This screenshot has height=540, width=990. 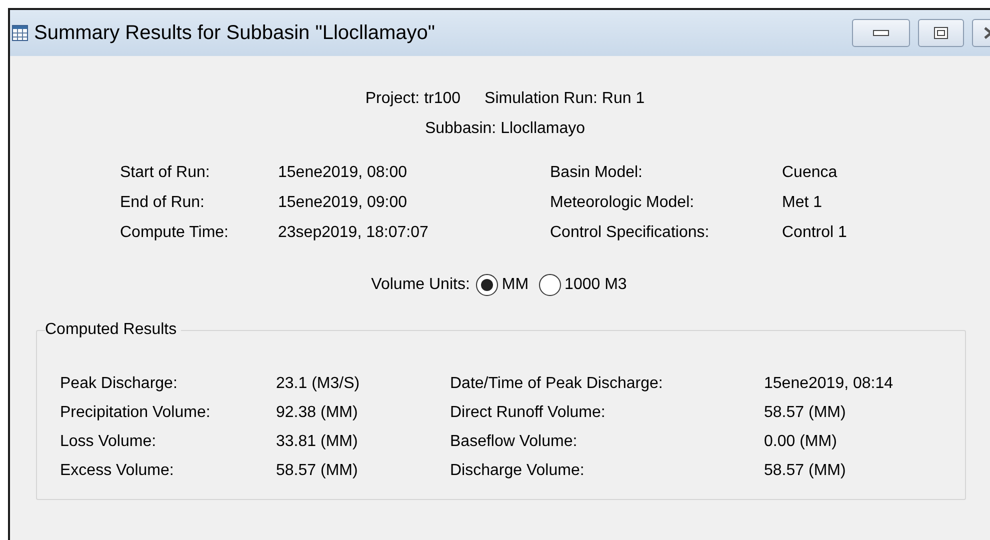 I want to click on field-value: 92.38 (MM), so click(x=317, y=412).